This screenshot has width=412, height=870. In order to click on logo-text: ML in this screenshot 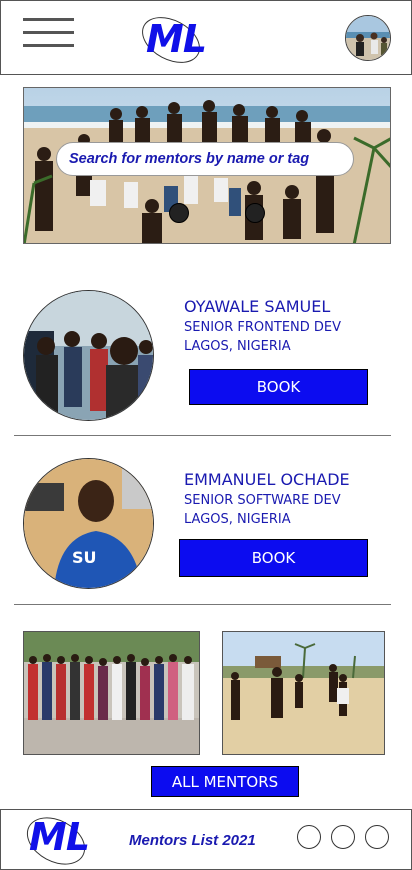, I will do `click(176, 39)`.